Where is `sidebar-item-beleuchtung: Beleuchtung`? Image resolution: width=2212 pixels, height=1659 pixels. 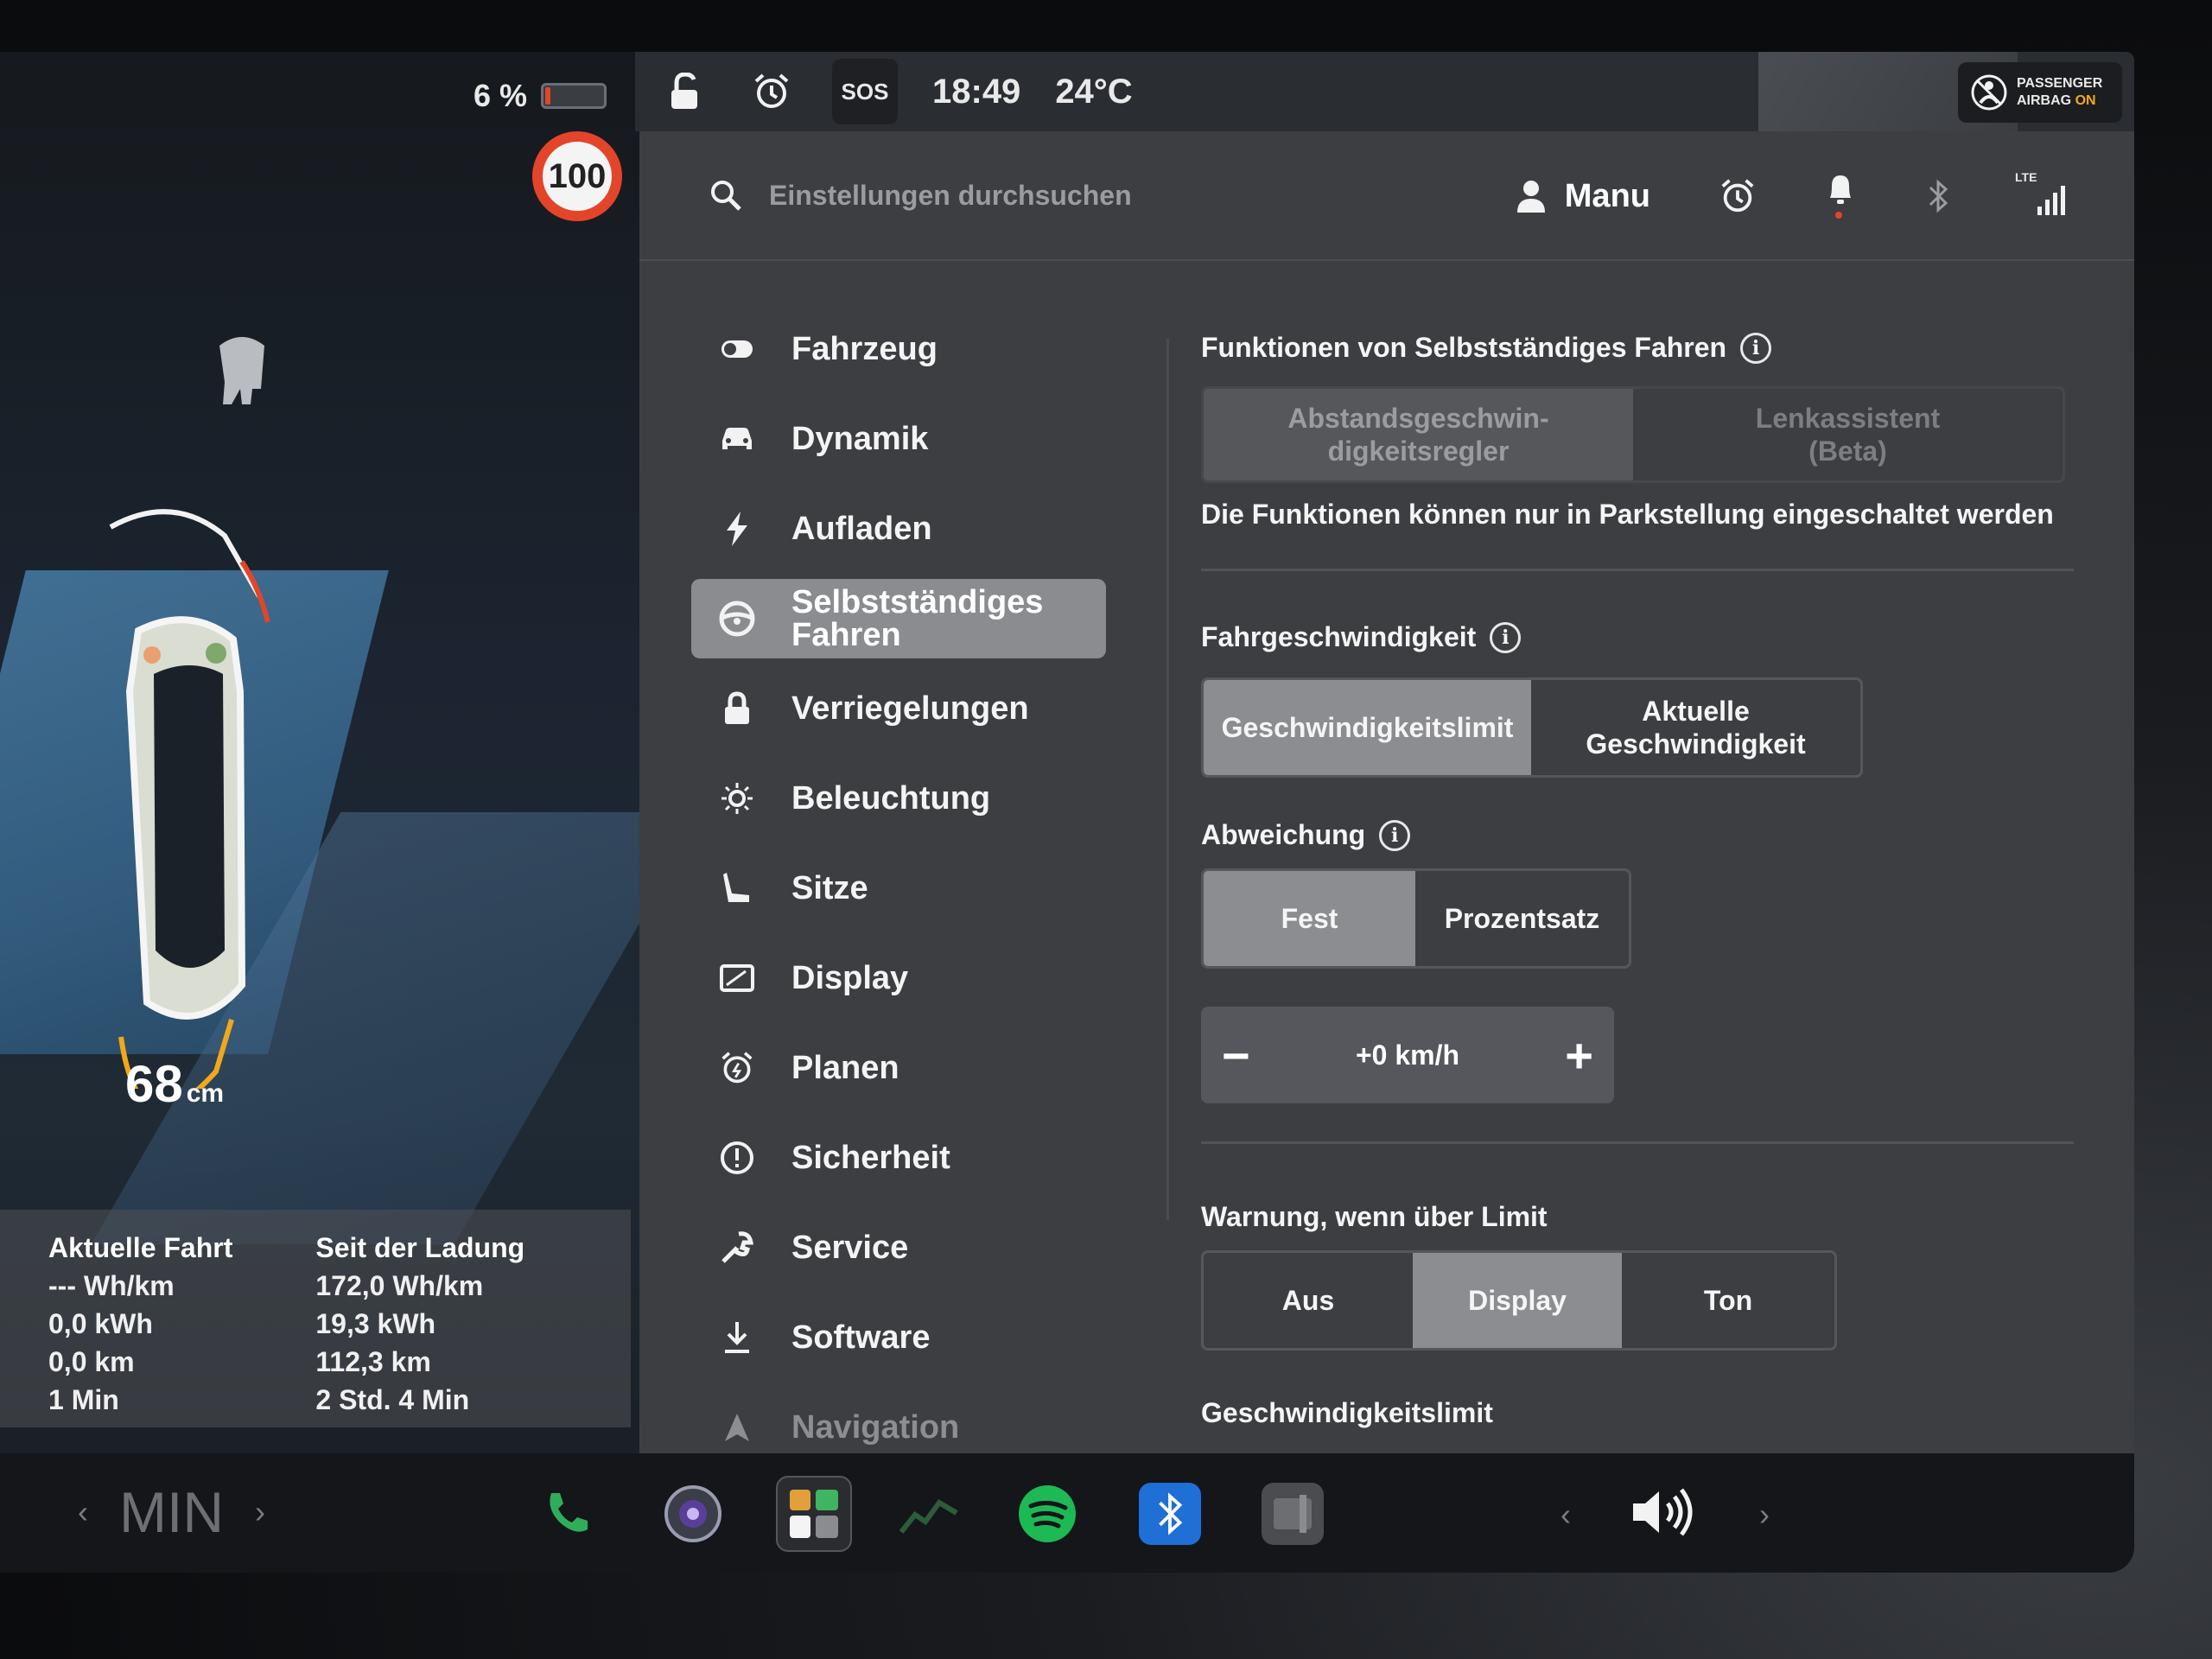 sidebar-item-beleuchtung: Beleuchtung is located at coordinates (898, 798).